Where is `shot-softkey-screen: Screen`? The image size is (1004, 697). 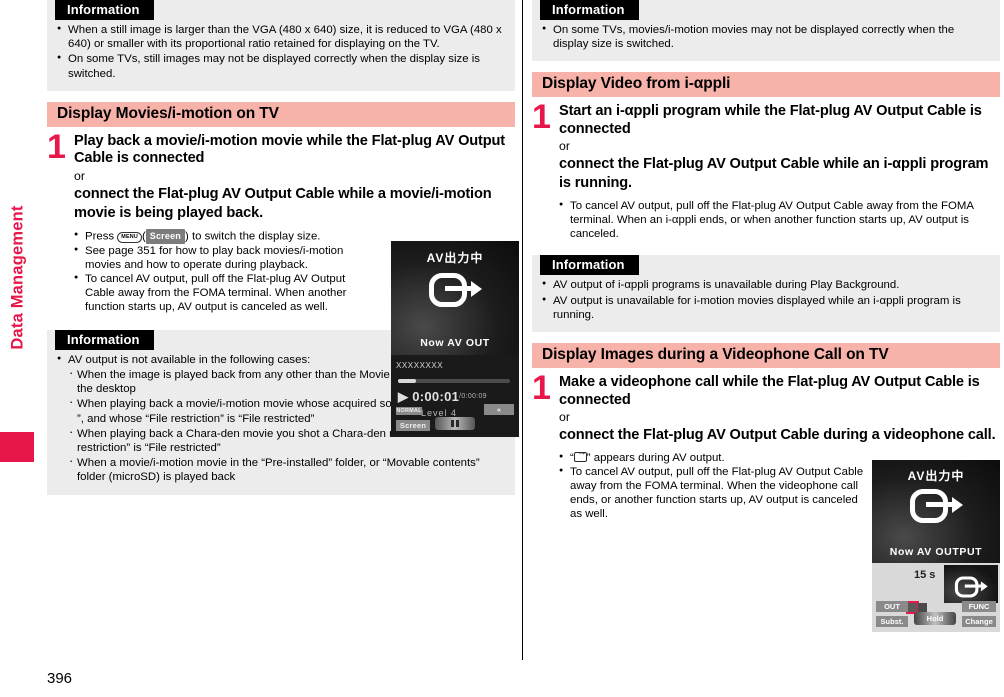 shot-softkey-screen: Screen is located at coordinates (413, 425).